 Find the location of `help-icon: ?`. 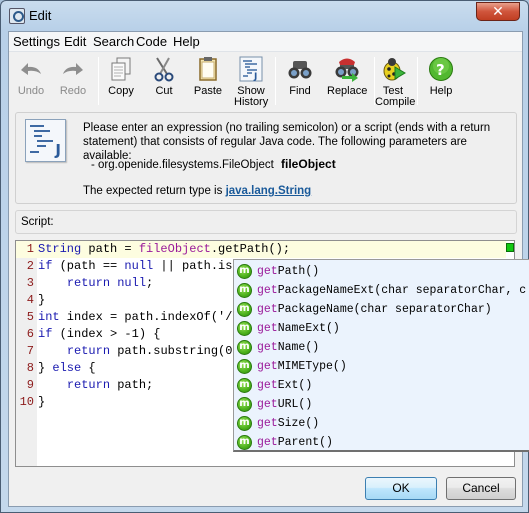

help-icon: ? is located at coordinates (441, 69).